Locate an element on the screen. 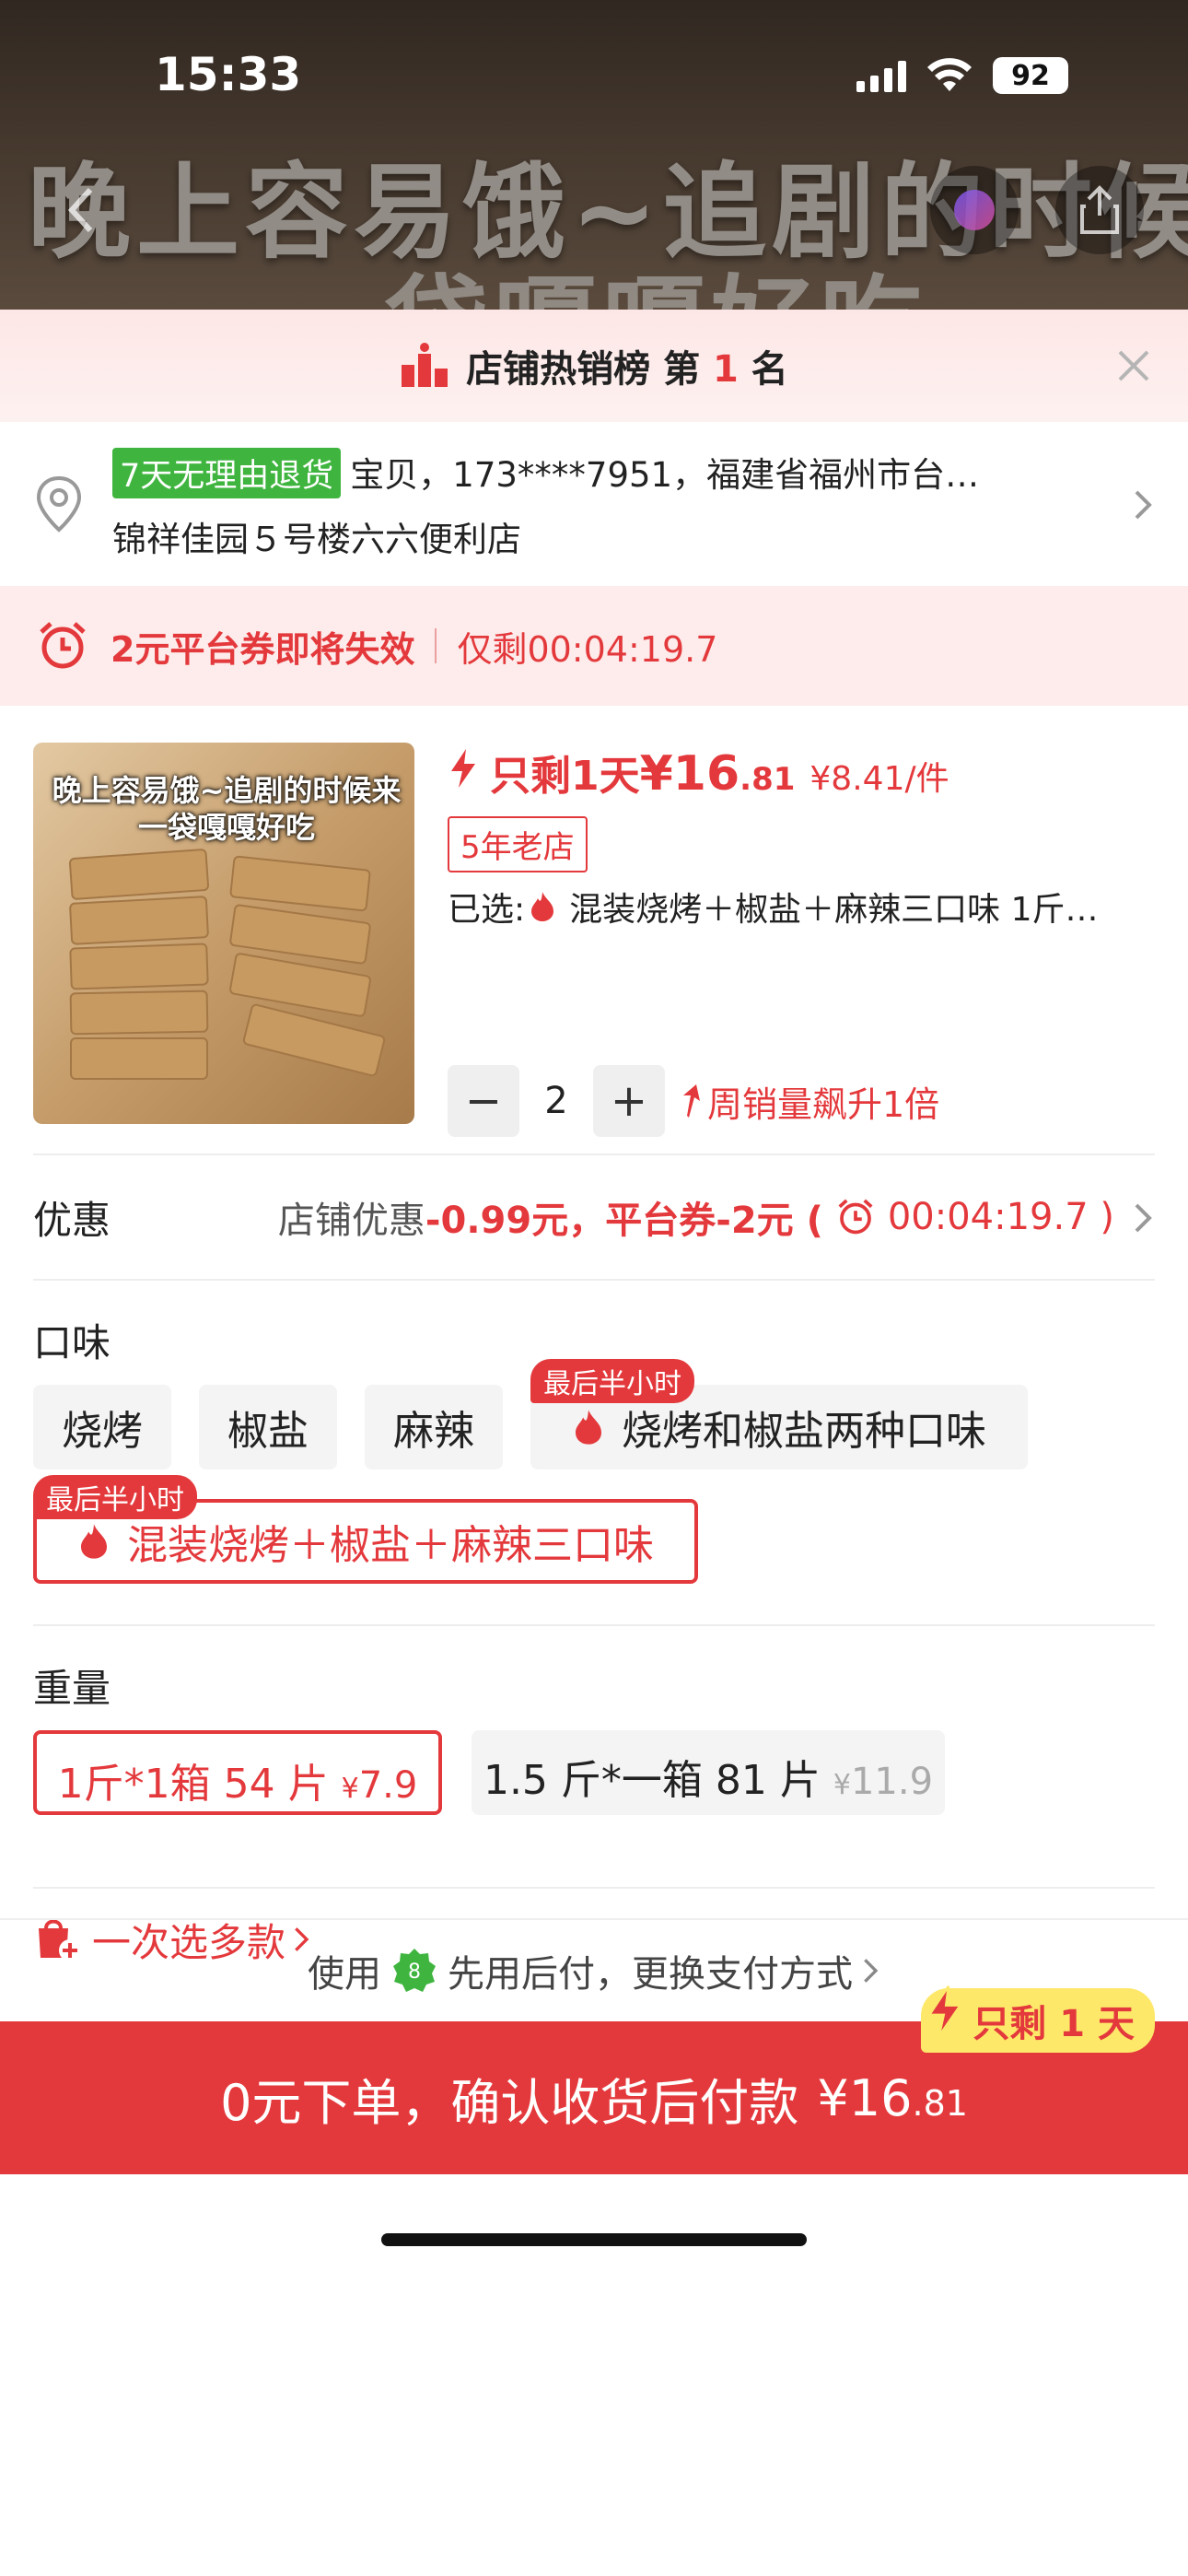 The image size is (1188, 2576). price-main: ¥16 is located at coordinates (689, 774).